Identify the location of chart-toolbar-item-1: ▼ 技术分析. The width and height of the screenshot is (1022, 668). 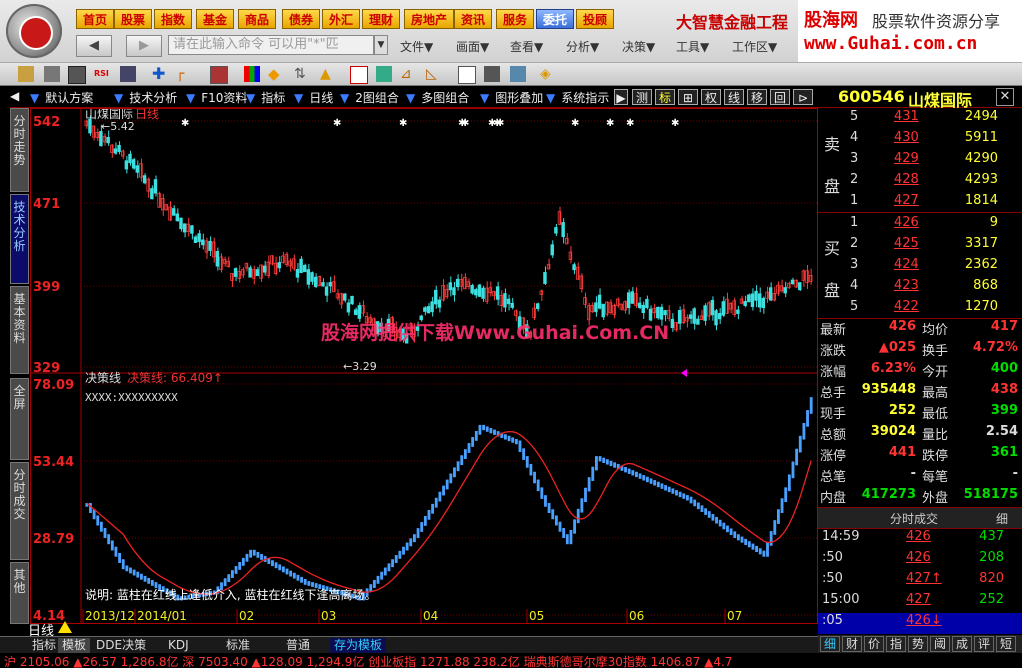
(145, 97).